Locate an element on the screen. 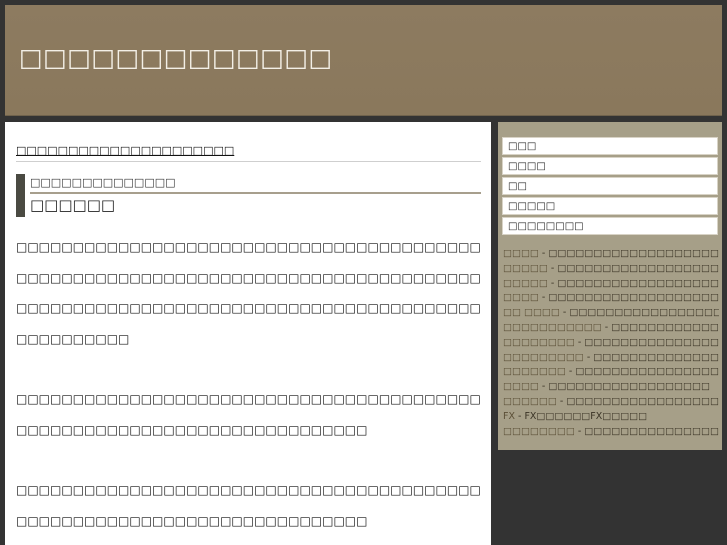  breadcrumb: □□□□□□□□□□□□□□□□□□□□□ is located at coordinates (248, 153).